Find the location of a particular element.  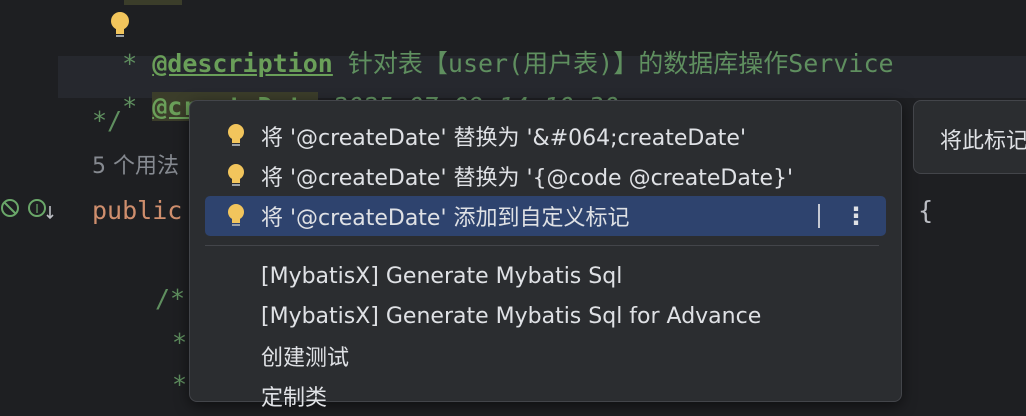

keyword-public: public is located at coordinates (137, 210).